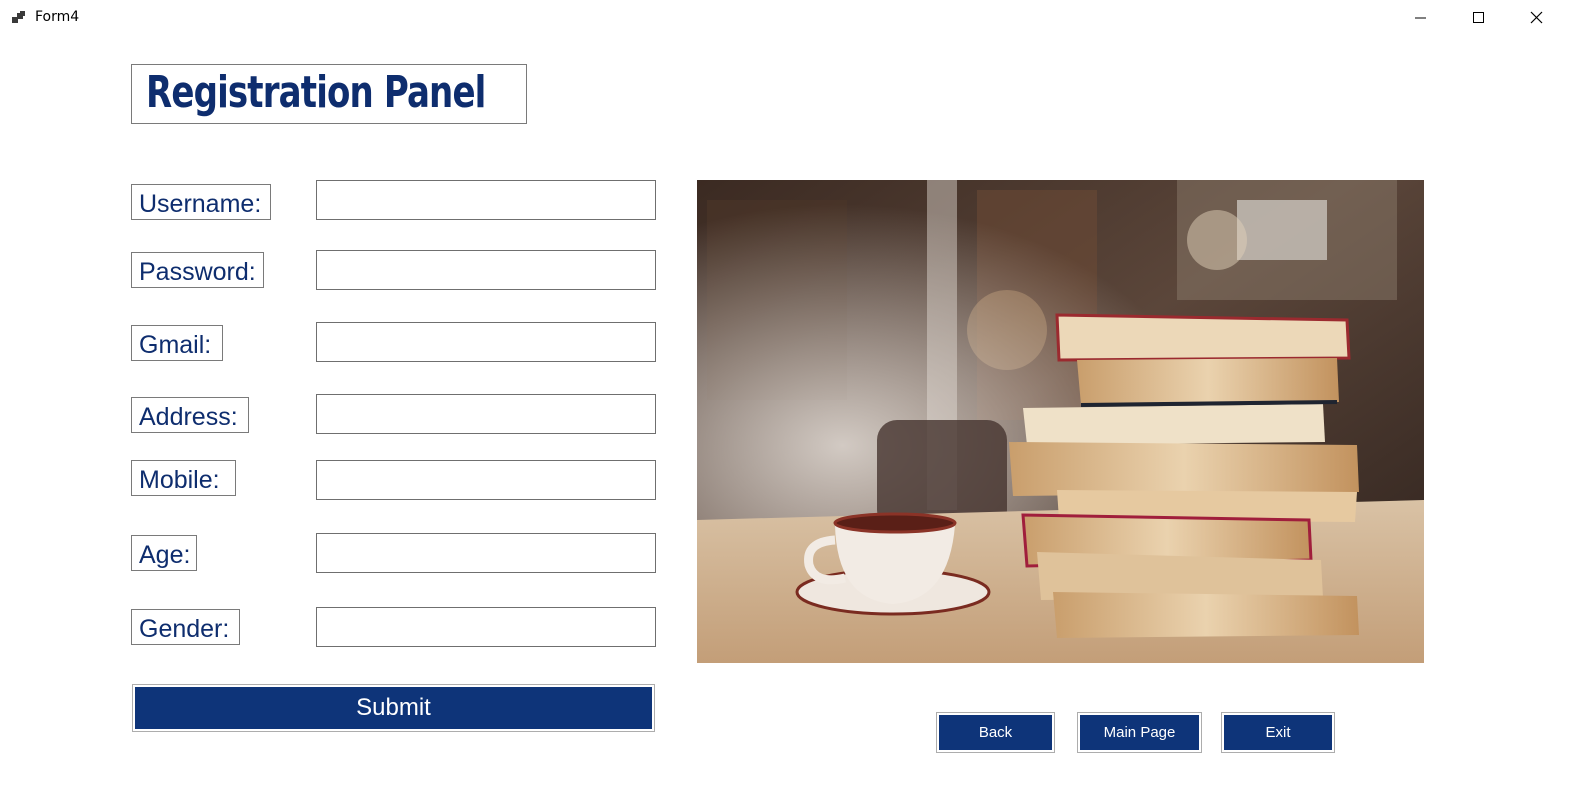  What do you see at coordinates (393, 708) in the screenshot?
I see `submit-button: Submit` at bounding box center [393, 708].